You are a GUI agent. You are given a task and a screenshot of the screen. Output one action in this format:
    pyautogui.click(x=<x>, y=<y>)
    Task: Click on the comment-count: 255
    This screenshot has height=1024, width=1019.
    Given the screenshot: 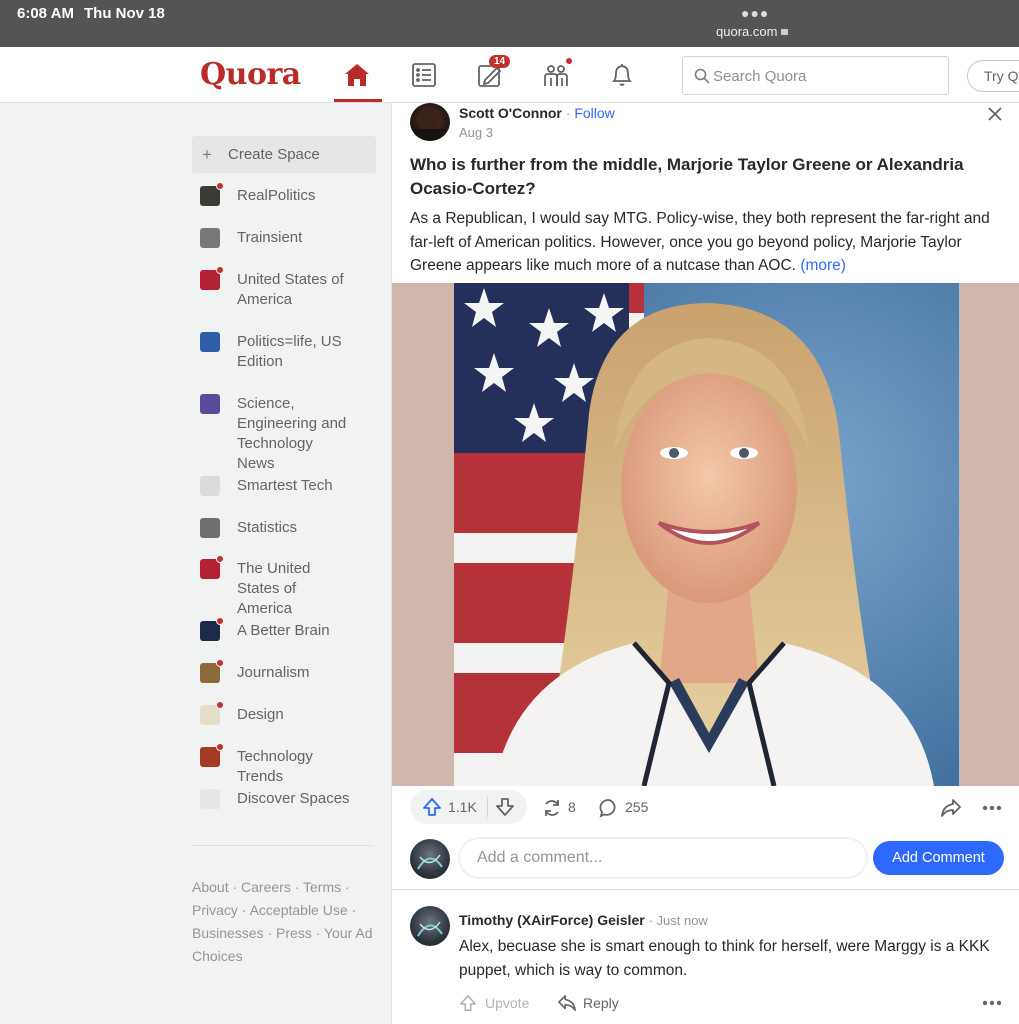 What is the action you would take?
    pyautogui.click(x=636, y=807)
    